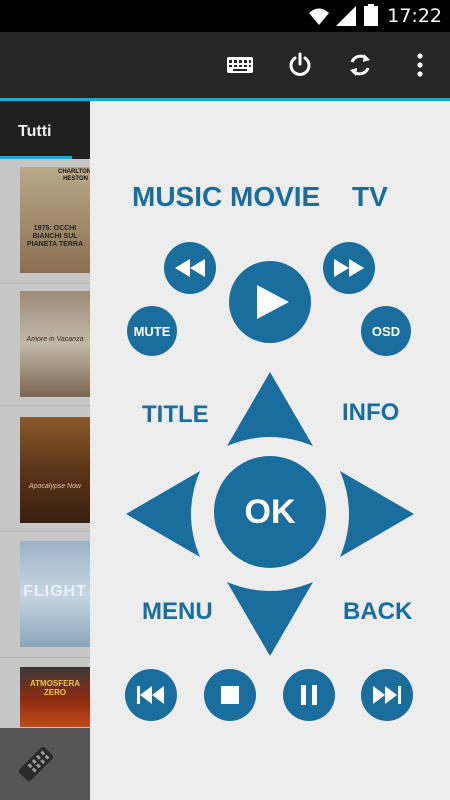  I want to click on down-arrow-button, so click(270, 619).